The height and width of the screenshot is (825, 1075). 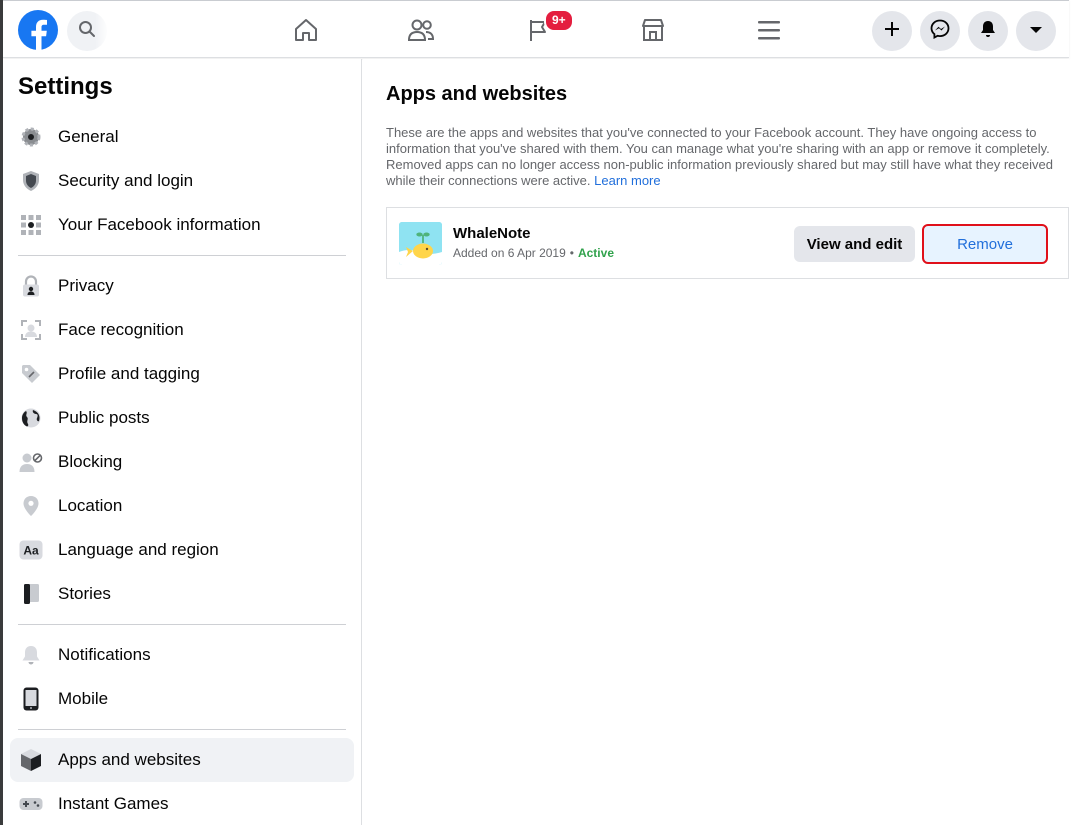 I want to click on sidebar-item-label: Your Facebook information, so click(x=159, y=224).